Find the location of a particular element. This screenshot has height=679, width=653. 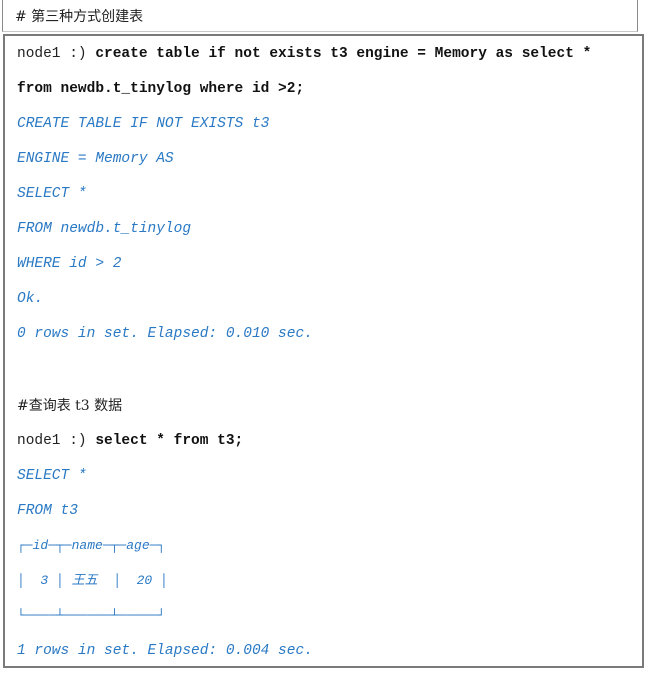

result-table-footer: └────┴──────┴─────┘ is located at coordinates (91, 615).